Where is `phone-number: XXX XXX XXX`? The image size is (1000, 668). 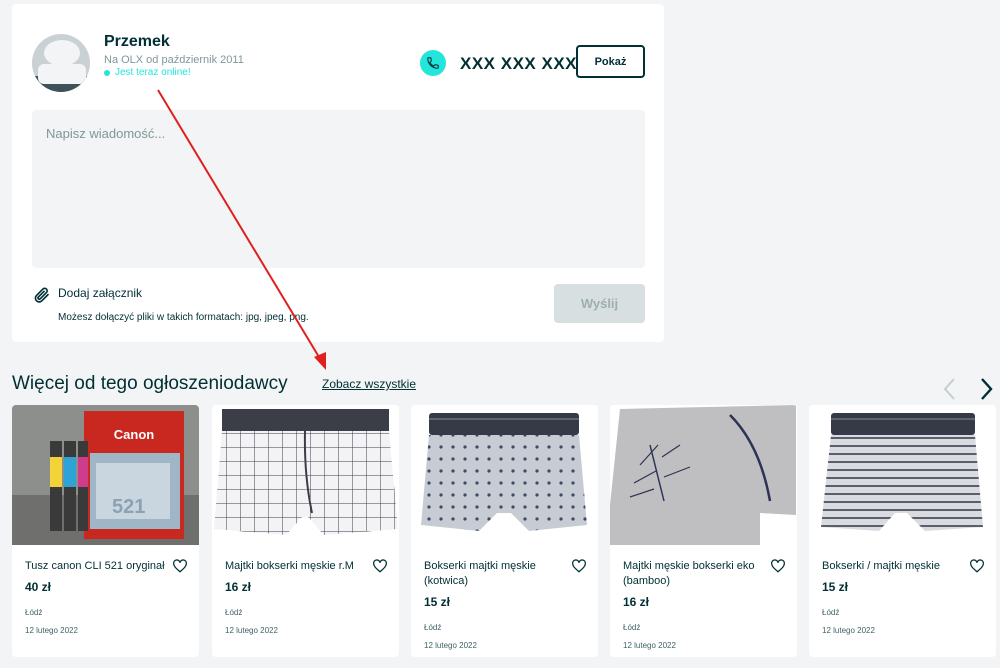 phone-number: XXX XXX XXX is located at coordinates (518, 63).